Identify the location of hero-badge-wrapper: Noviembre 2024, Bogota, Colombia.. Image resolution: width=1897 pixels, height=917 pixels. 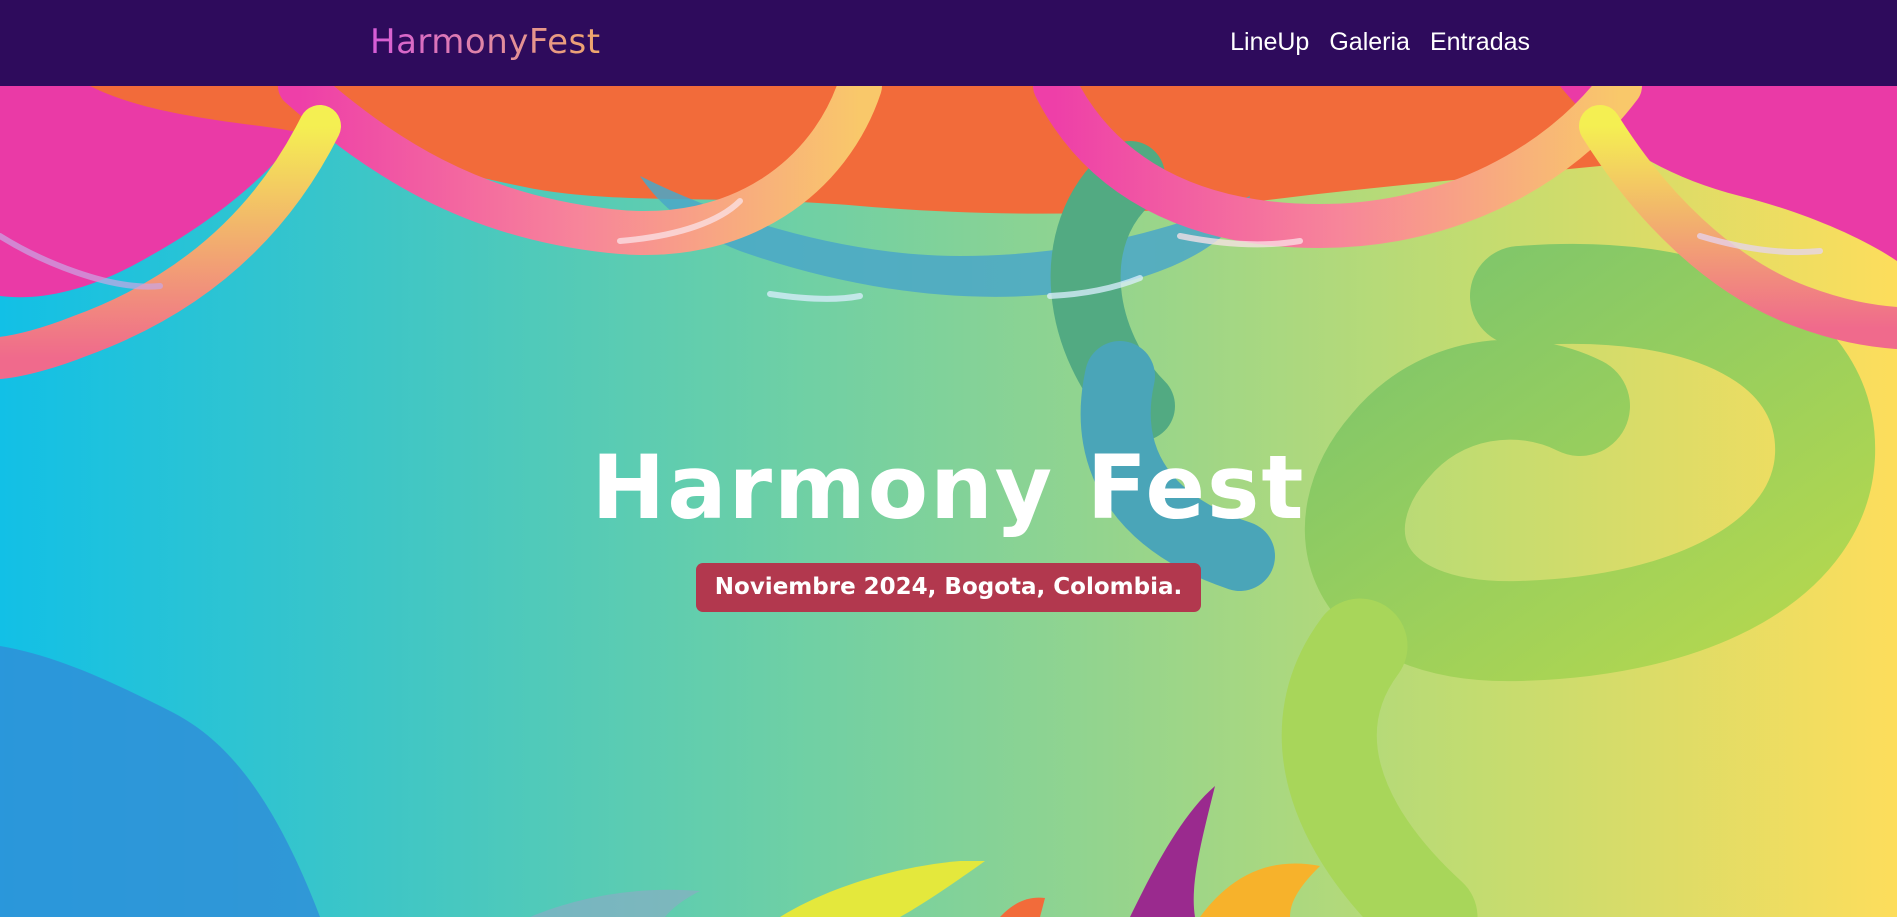
(948, 587).